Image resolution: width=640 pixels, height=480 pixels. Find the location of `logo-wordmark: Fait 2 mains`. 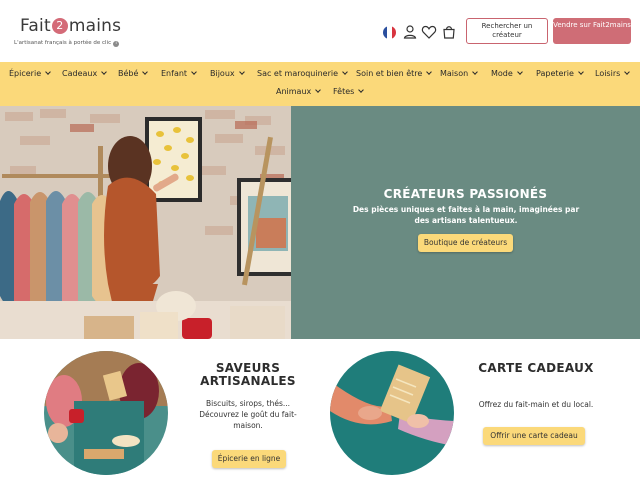

logo-wordmark: Fait 2 mains is located at coordinates (71, 26).